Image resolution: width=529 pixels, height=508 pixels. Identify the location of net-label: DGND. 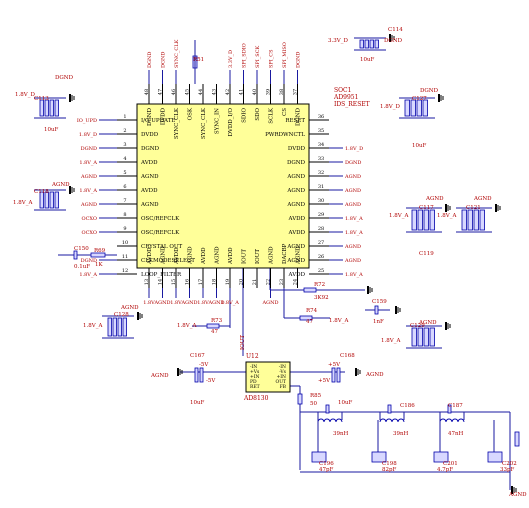
(353, 163).